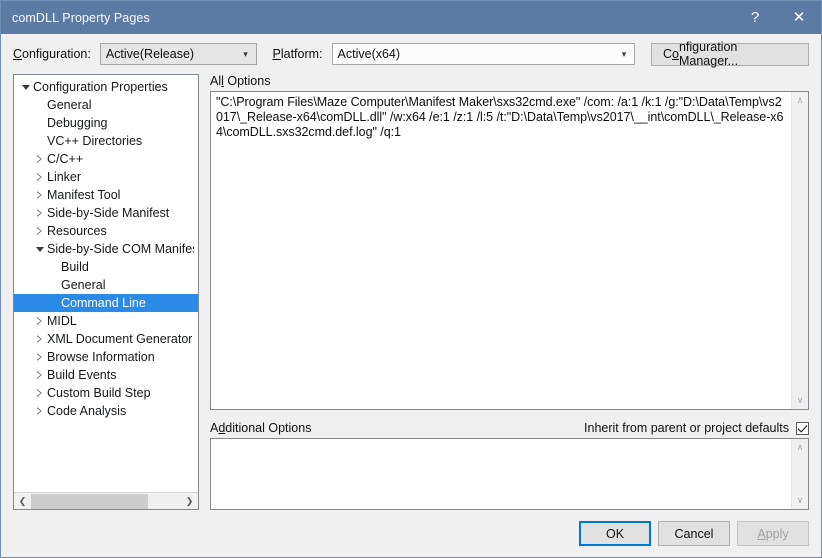 This screenshot has width=822, height=558. Describe the element at coordinates (509, 81) in the screenshot. I see `all-options-label: All Options` at that location.